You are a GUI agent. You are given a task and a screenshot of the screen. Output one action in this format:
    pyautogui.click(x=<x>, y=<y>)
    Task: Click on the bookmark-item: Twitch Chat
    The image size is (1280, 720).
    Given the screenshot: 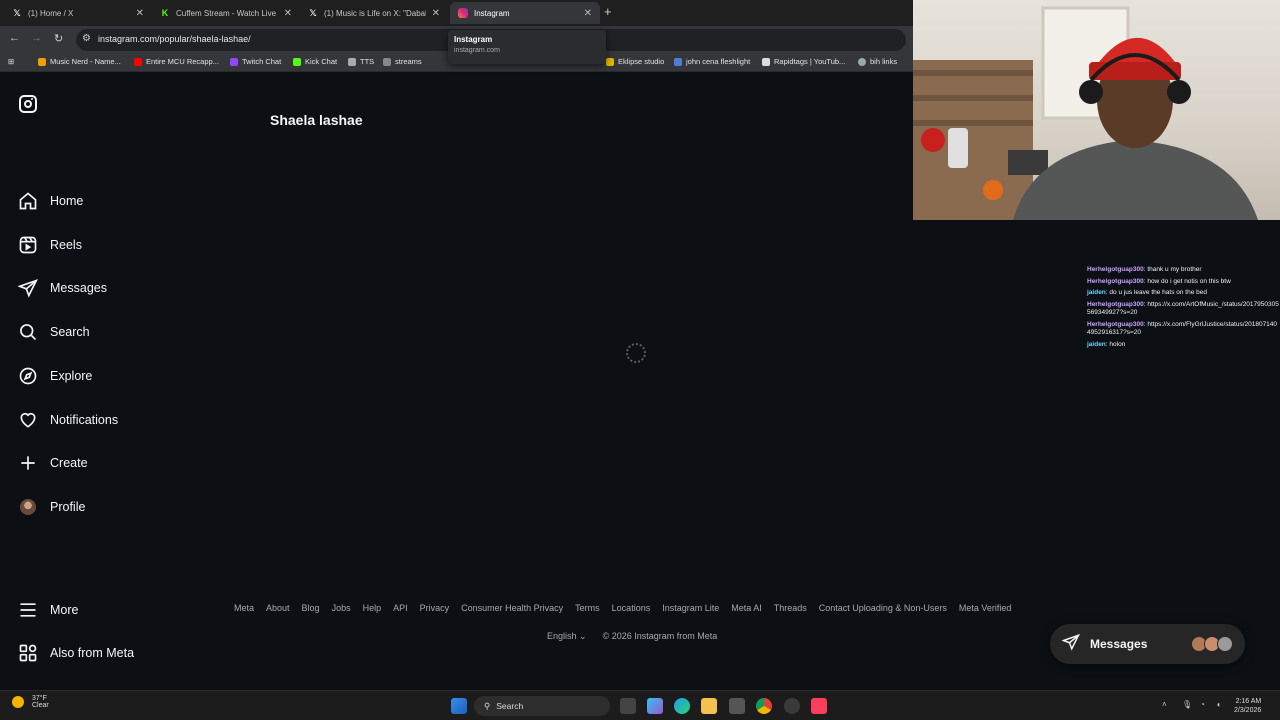 What is the action you would take?
    pyautogui.click(x=255, y=61)
    